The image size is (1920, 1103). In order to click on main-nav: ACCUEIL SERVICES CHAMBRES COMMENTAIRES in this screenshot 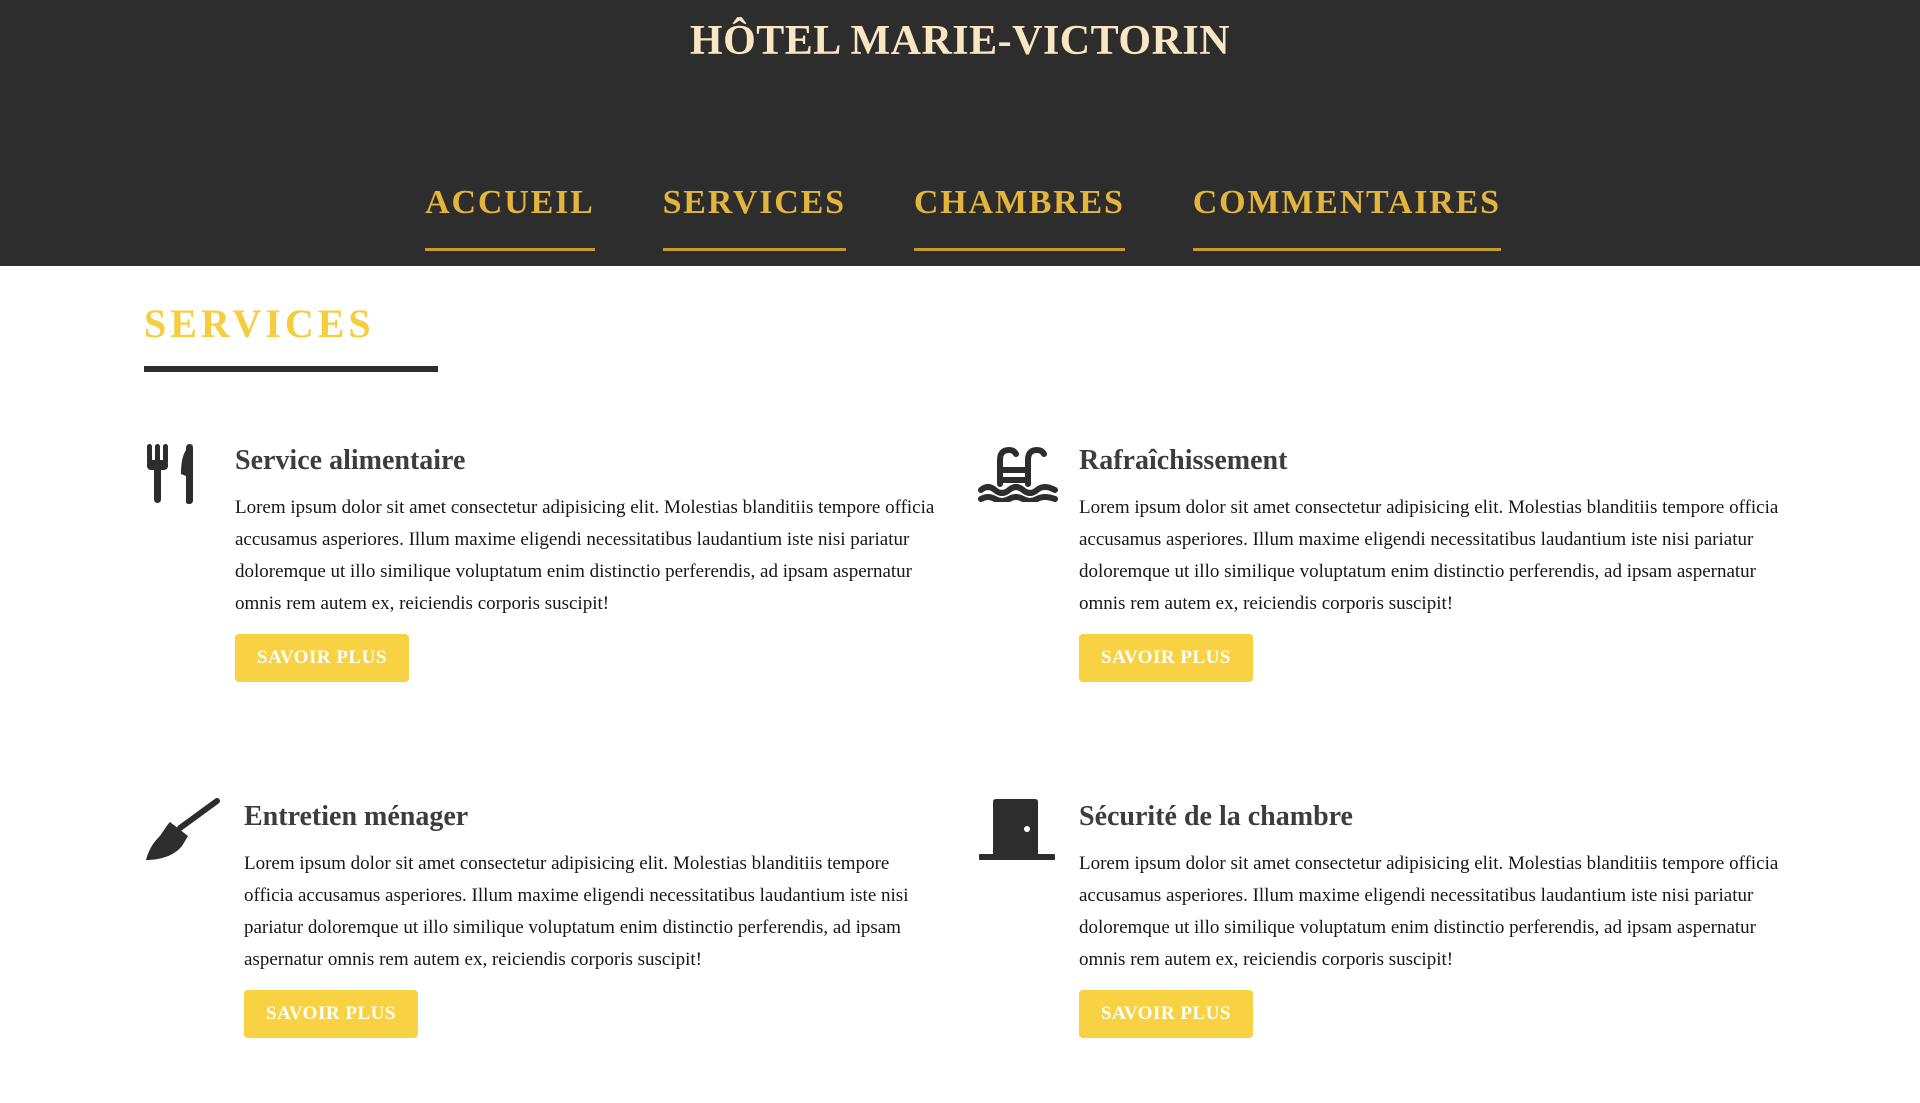, I will do `click(960, 215)`.